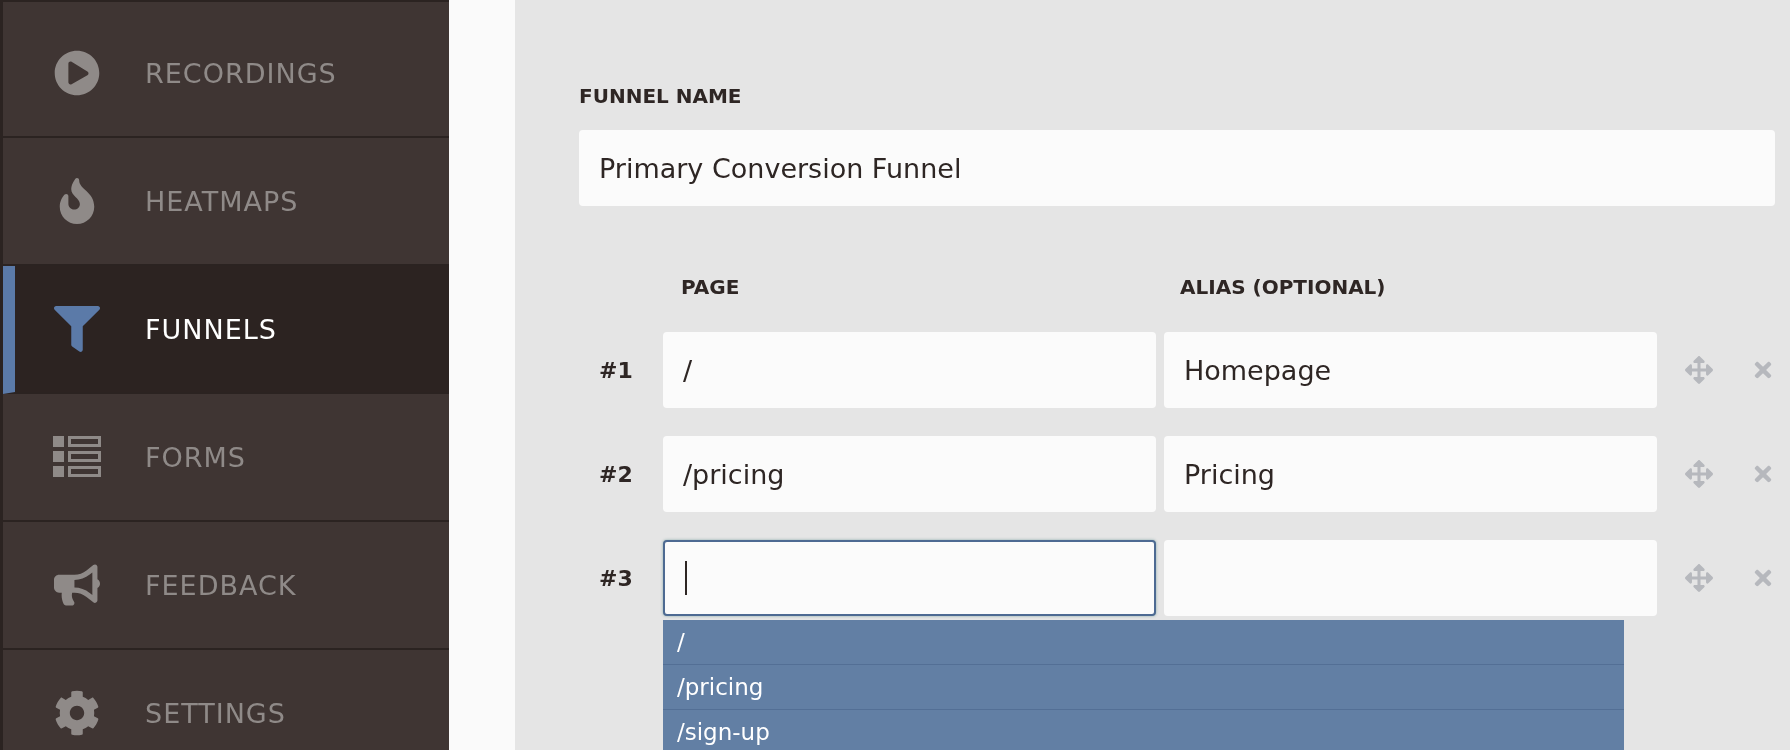 Image resolution: width=1790 pixels, height=750 pixels. Describe the element at coordinates (710, 287) in the screenshot. I see `column-heading: PAGE` at that location.